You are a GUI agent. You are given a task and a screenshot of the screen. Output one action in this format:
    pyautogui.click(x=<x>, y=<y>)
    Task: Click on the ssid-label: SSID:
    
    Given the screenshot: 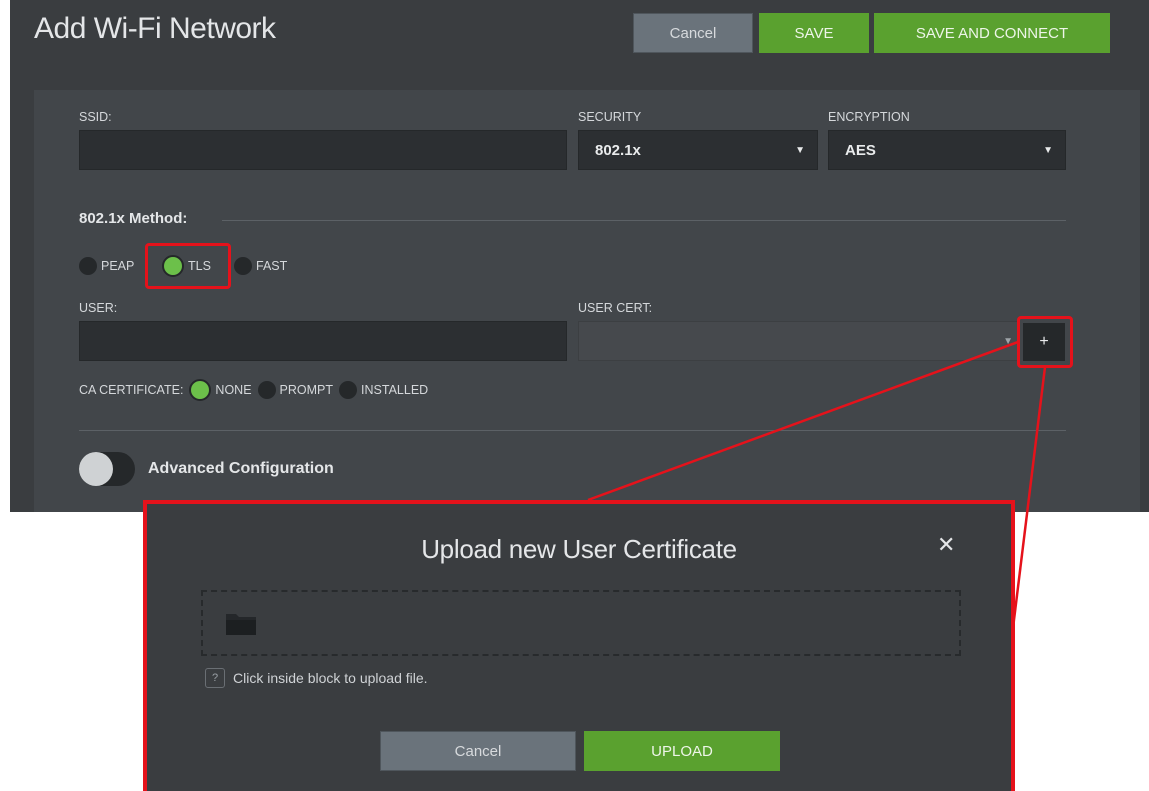 What is the action you would take?
    pyautogui.click(x=95, y=117)
    